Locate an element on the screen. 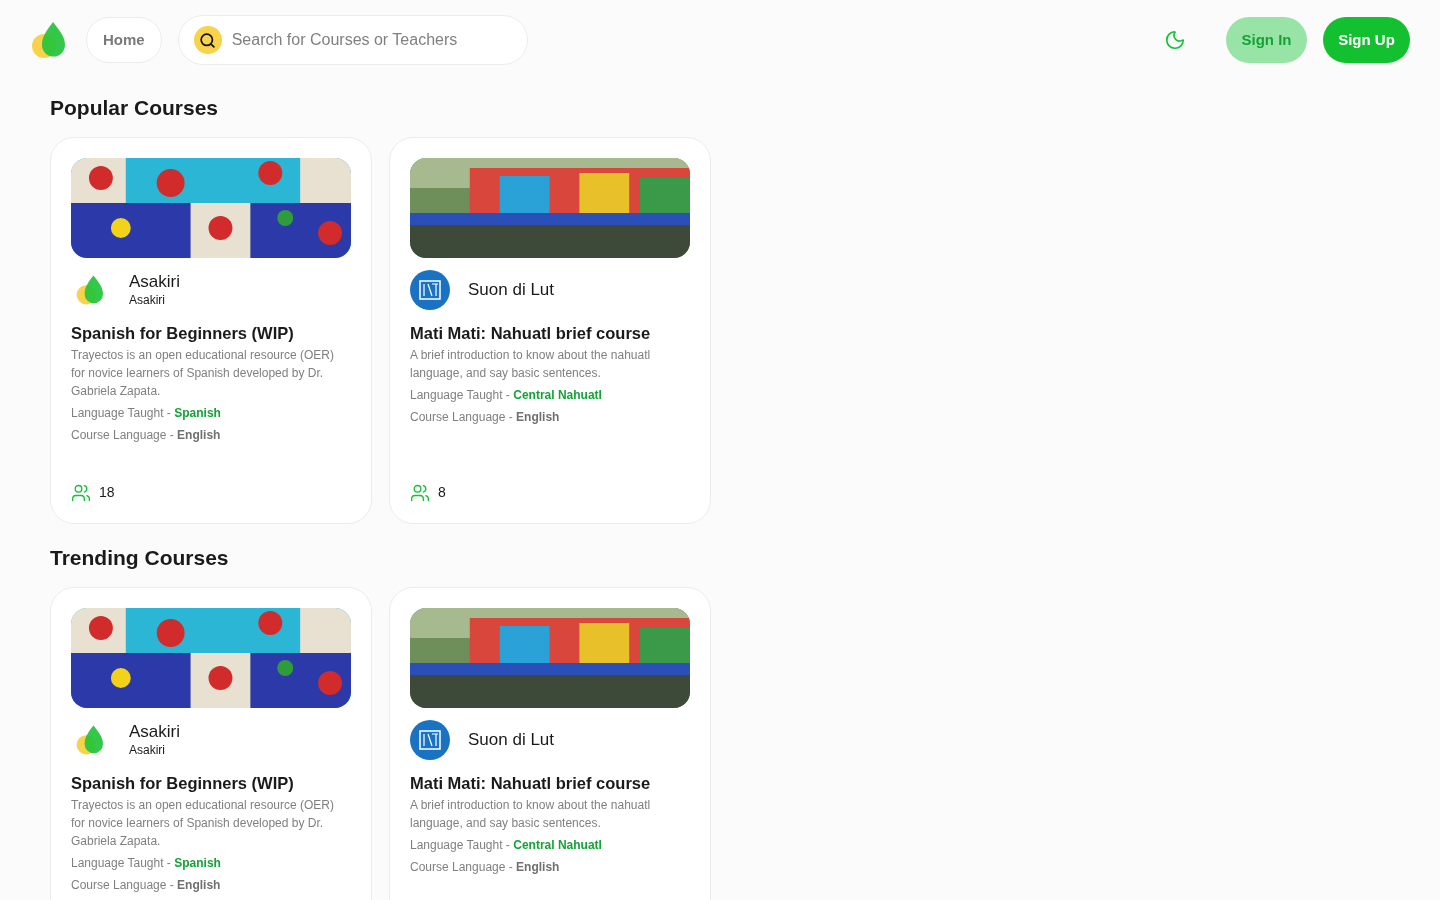 The image size is (1440, 900). learner-count: 8 is located at coordinates (442, 492).